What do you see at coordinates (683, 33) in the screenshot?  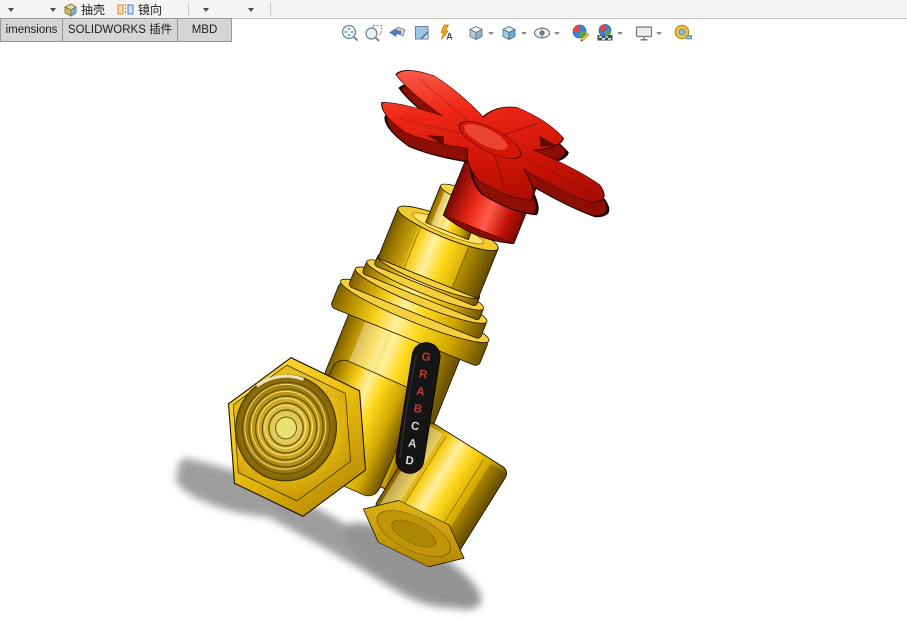 I see `tape-measure-icon` at bounding box center [683, 33].